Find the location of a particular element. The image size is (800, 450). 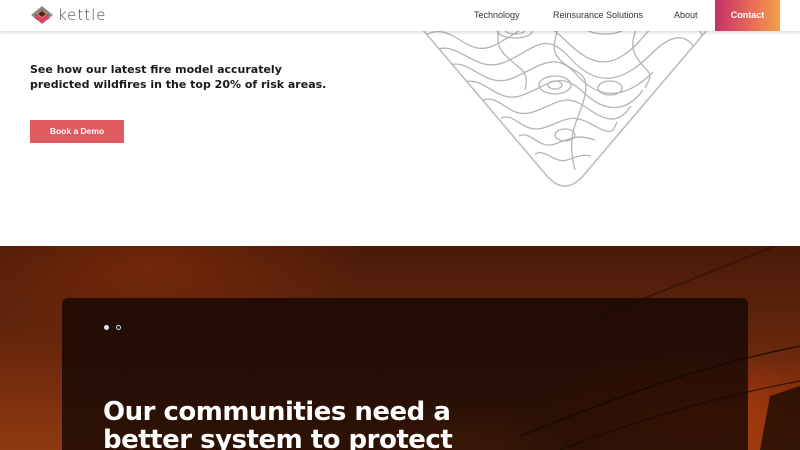

nav-about: About is located at coordinates (686, 15).